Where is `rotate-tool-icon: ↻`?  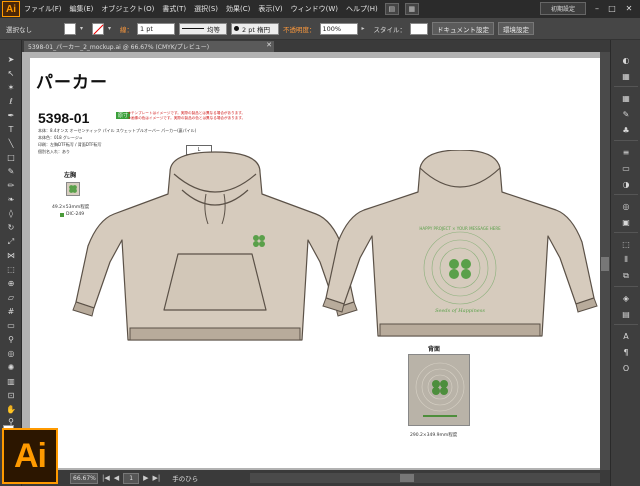 rotate-tool-icon: ↻ is located at coordinates (11, 227).